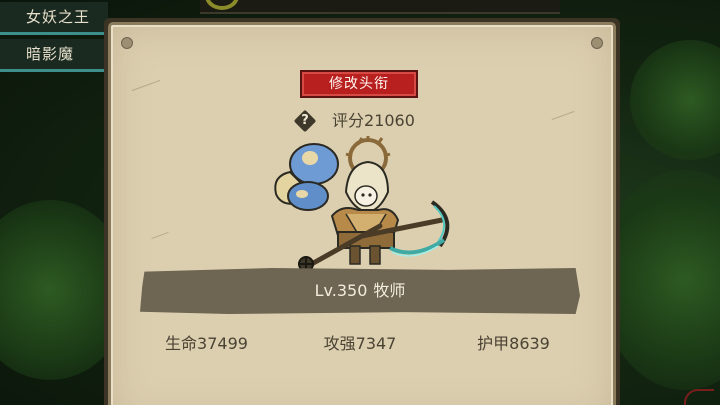  I want to click on stats-row: 生命37499 攻强7347 护甲8639, so click(360, 344).